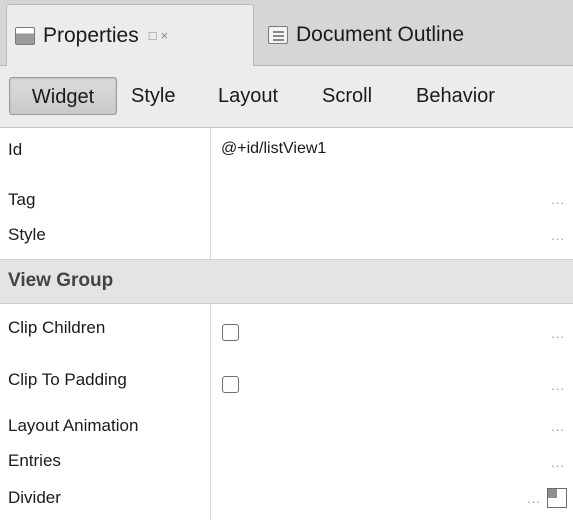  Describe the element at coordinates (63, 96) in the screenshot. I see `category-widget-button: Widget` at that location.